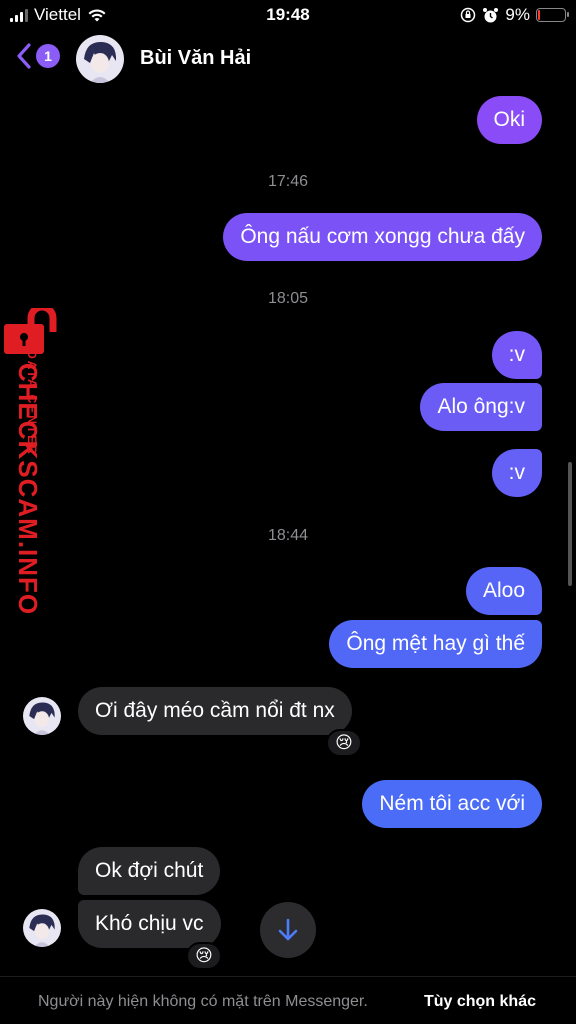 This screenshot has width=576, height=1024. I want to click on arrow-down-icon, so click(288, 929).